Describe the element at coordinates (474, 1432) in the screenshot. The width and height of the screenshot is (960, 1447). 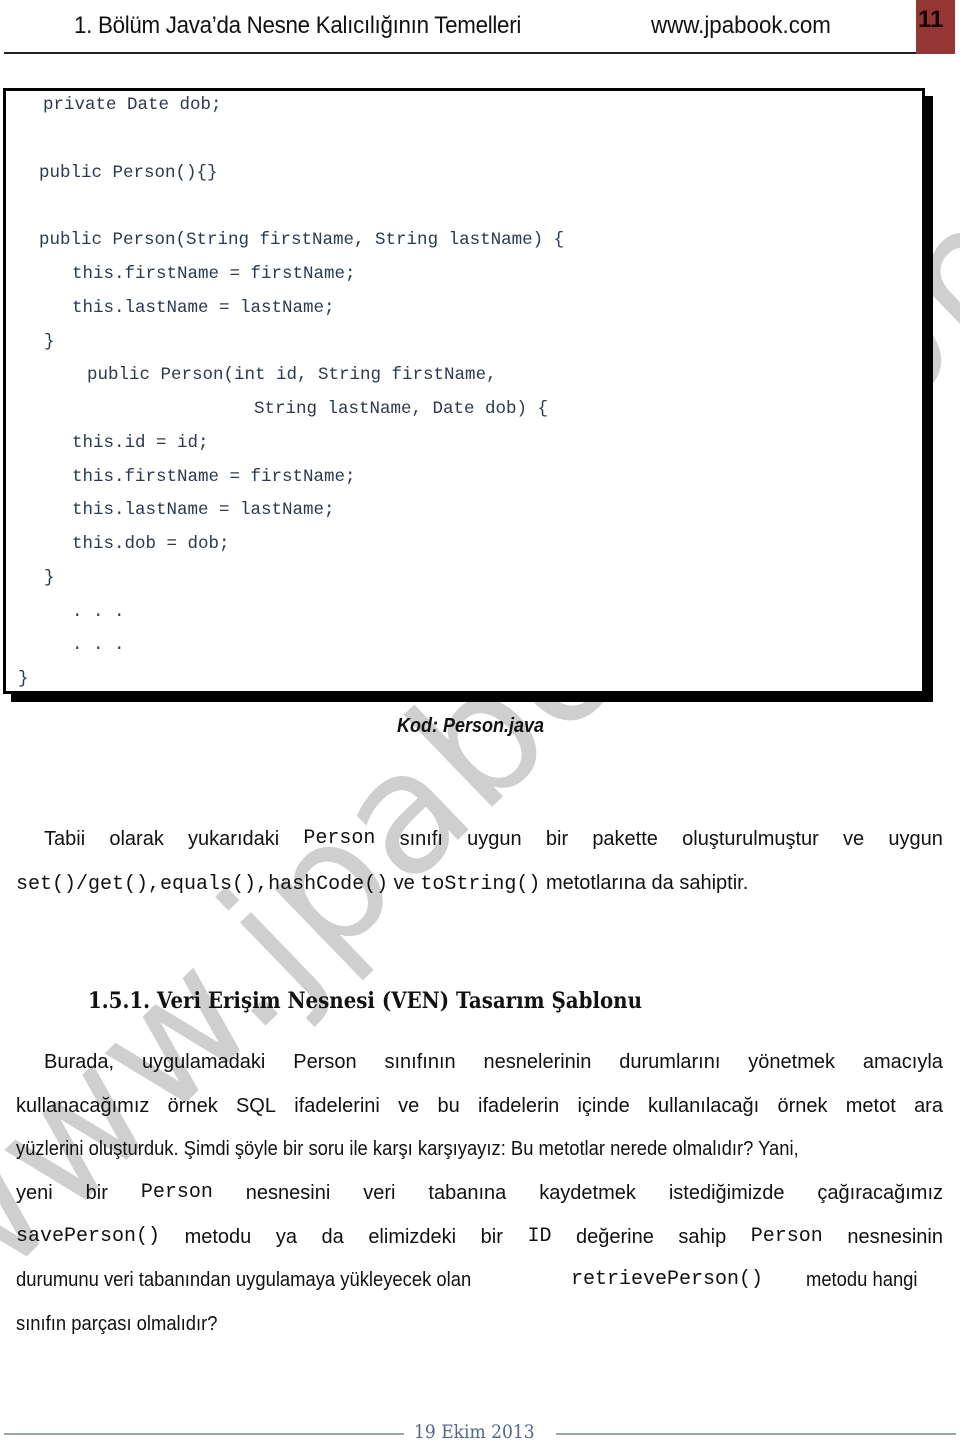
I see `footer-date: 19 Ekim 2013` at that location.